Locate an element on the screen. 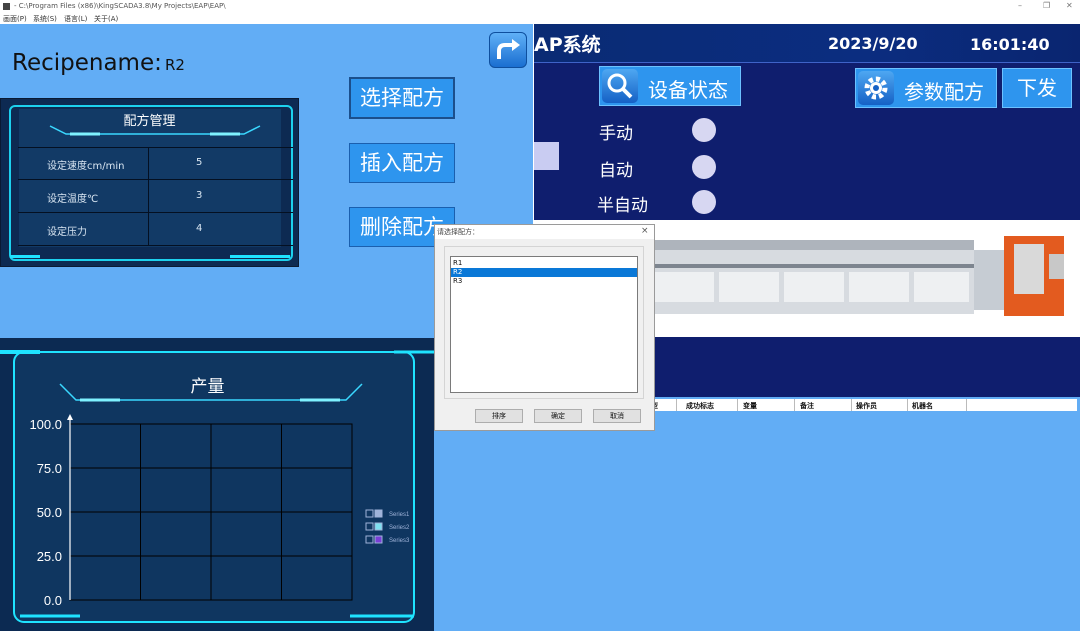 The height and width of the screenshot is (635, 1080). return-arrow-icon is located at coordinates (508, 49).